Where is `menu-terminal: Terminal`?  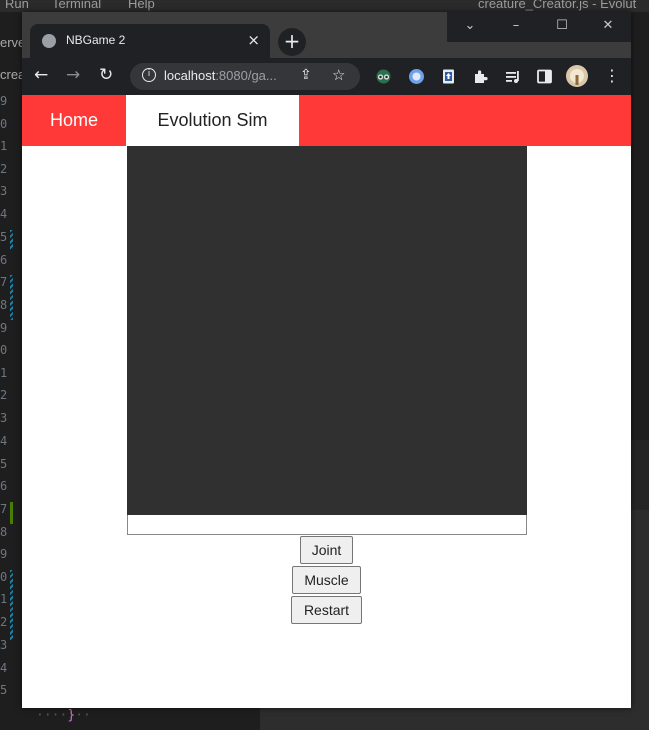
menu-terminal: Terminal is located at coordinates (76, 5).